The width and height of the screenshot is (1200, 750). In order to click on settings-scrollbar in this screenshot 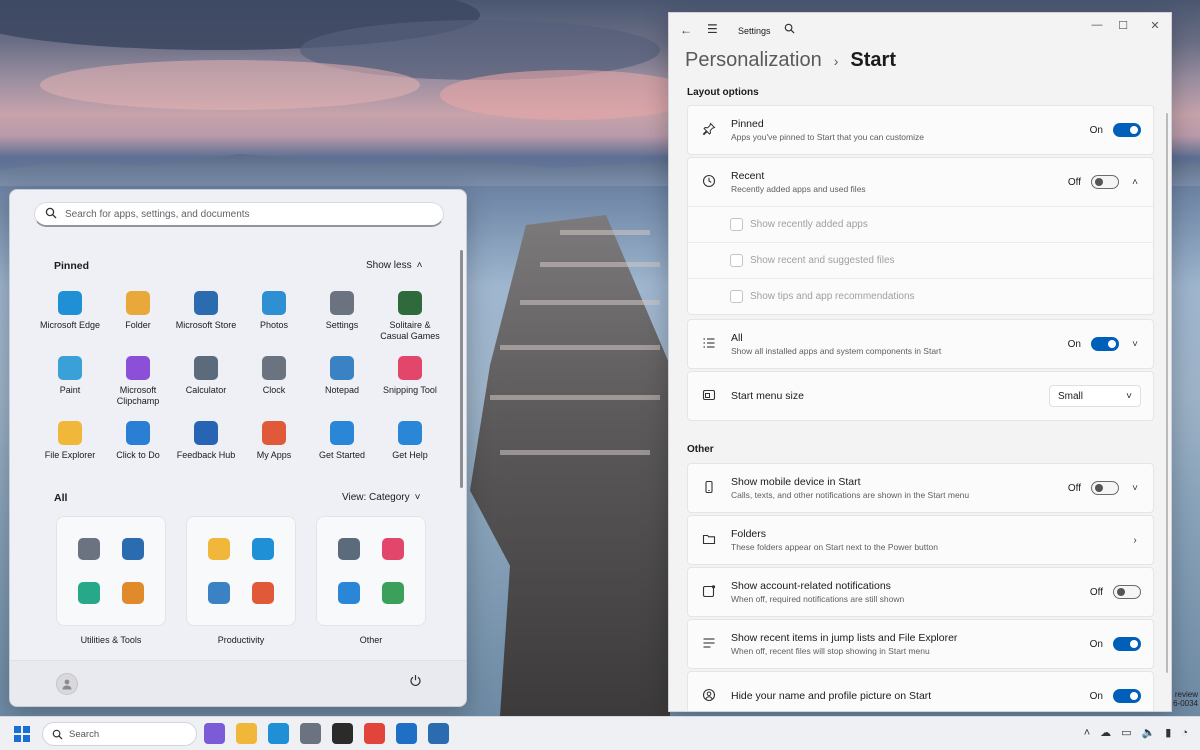, I will do `click(1167, 393)`.